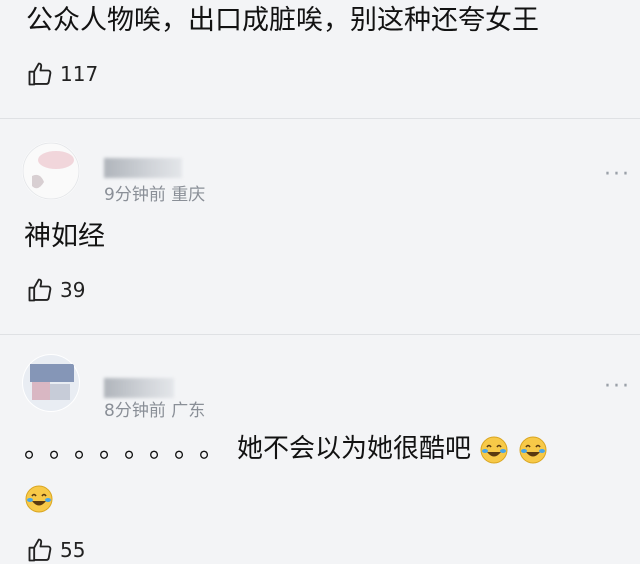  Describe the element at coordinates (354, 449) in the screenshot. I see `comment-text: 她不会以为她很酷吧` at that location.